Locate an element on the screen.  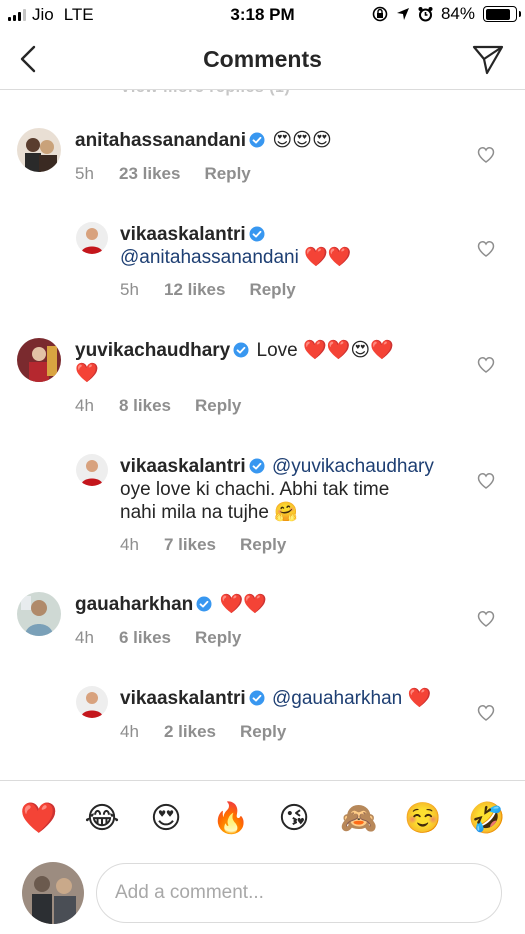
emoji-heart-eyes: 😍 is located at coordinates (166, 819).